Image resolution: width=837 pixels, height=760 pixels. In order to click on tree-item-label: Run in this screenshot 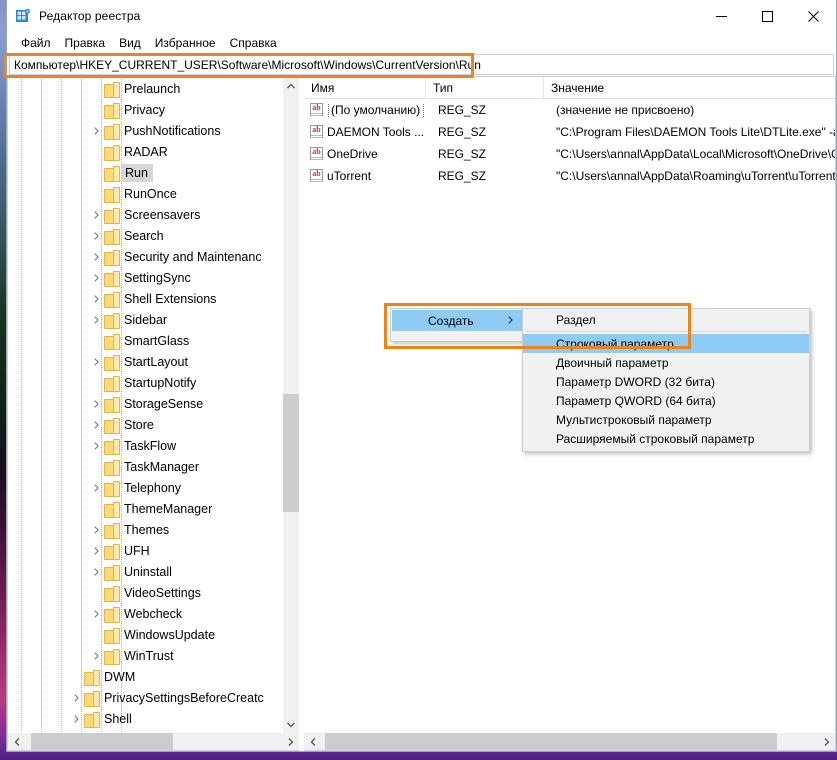, I will do `click(137, 172)`.